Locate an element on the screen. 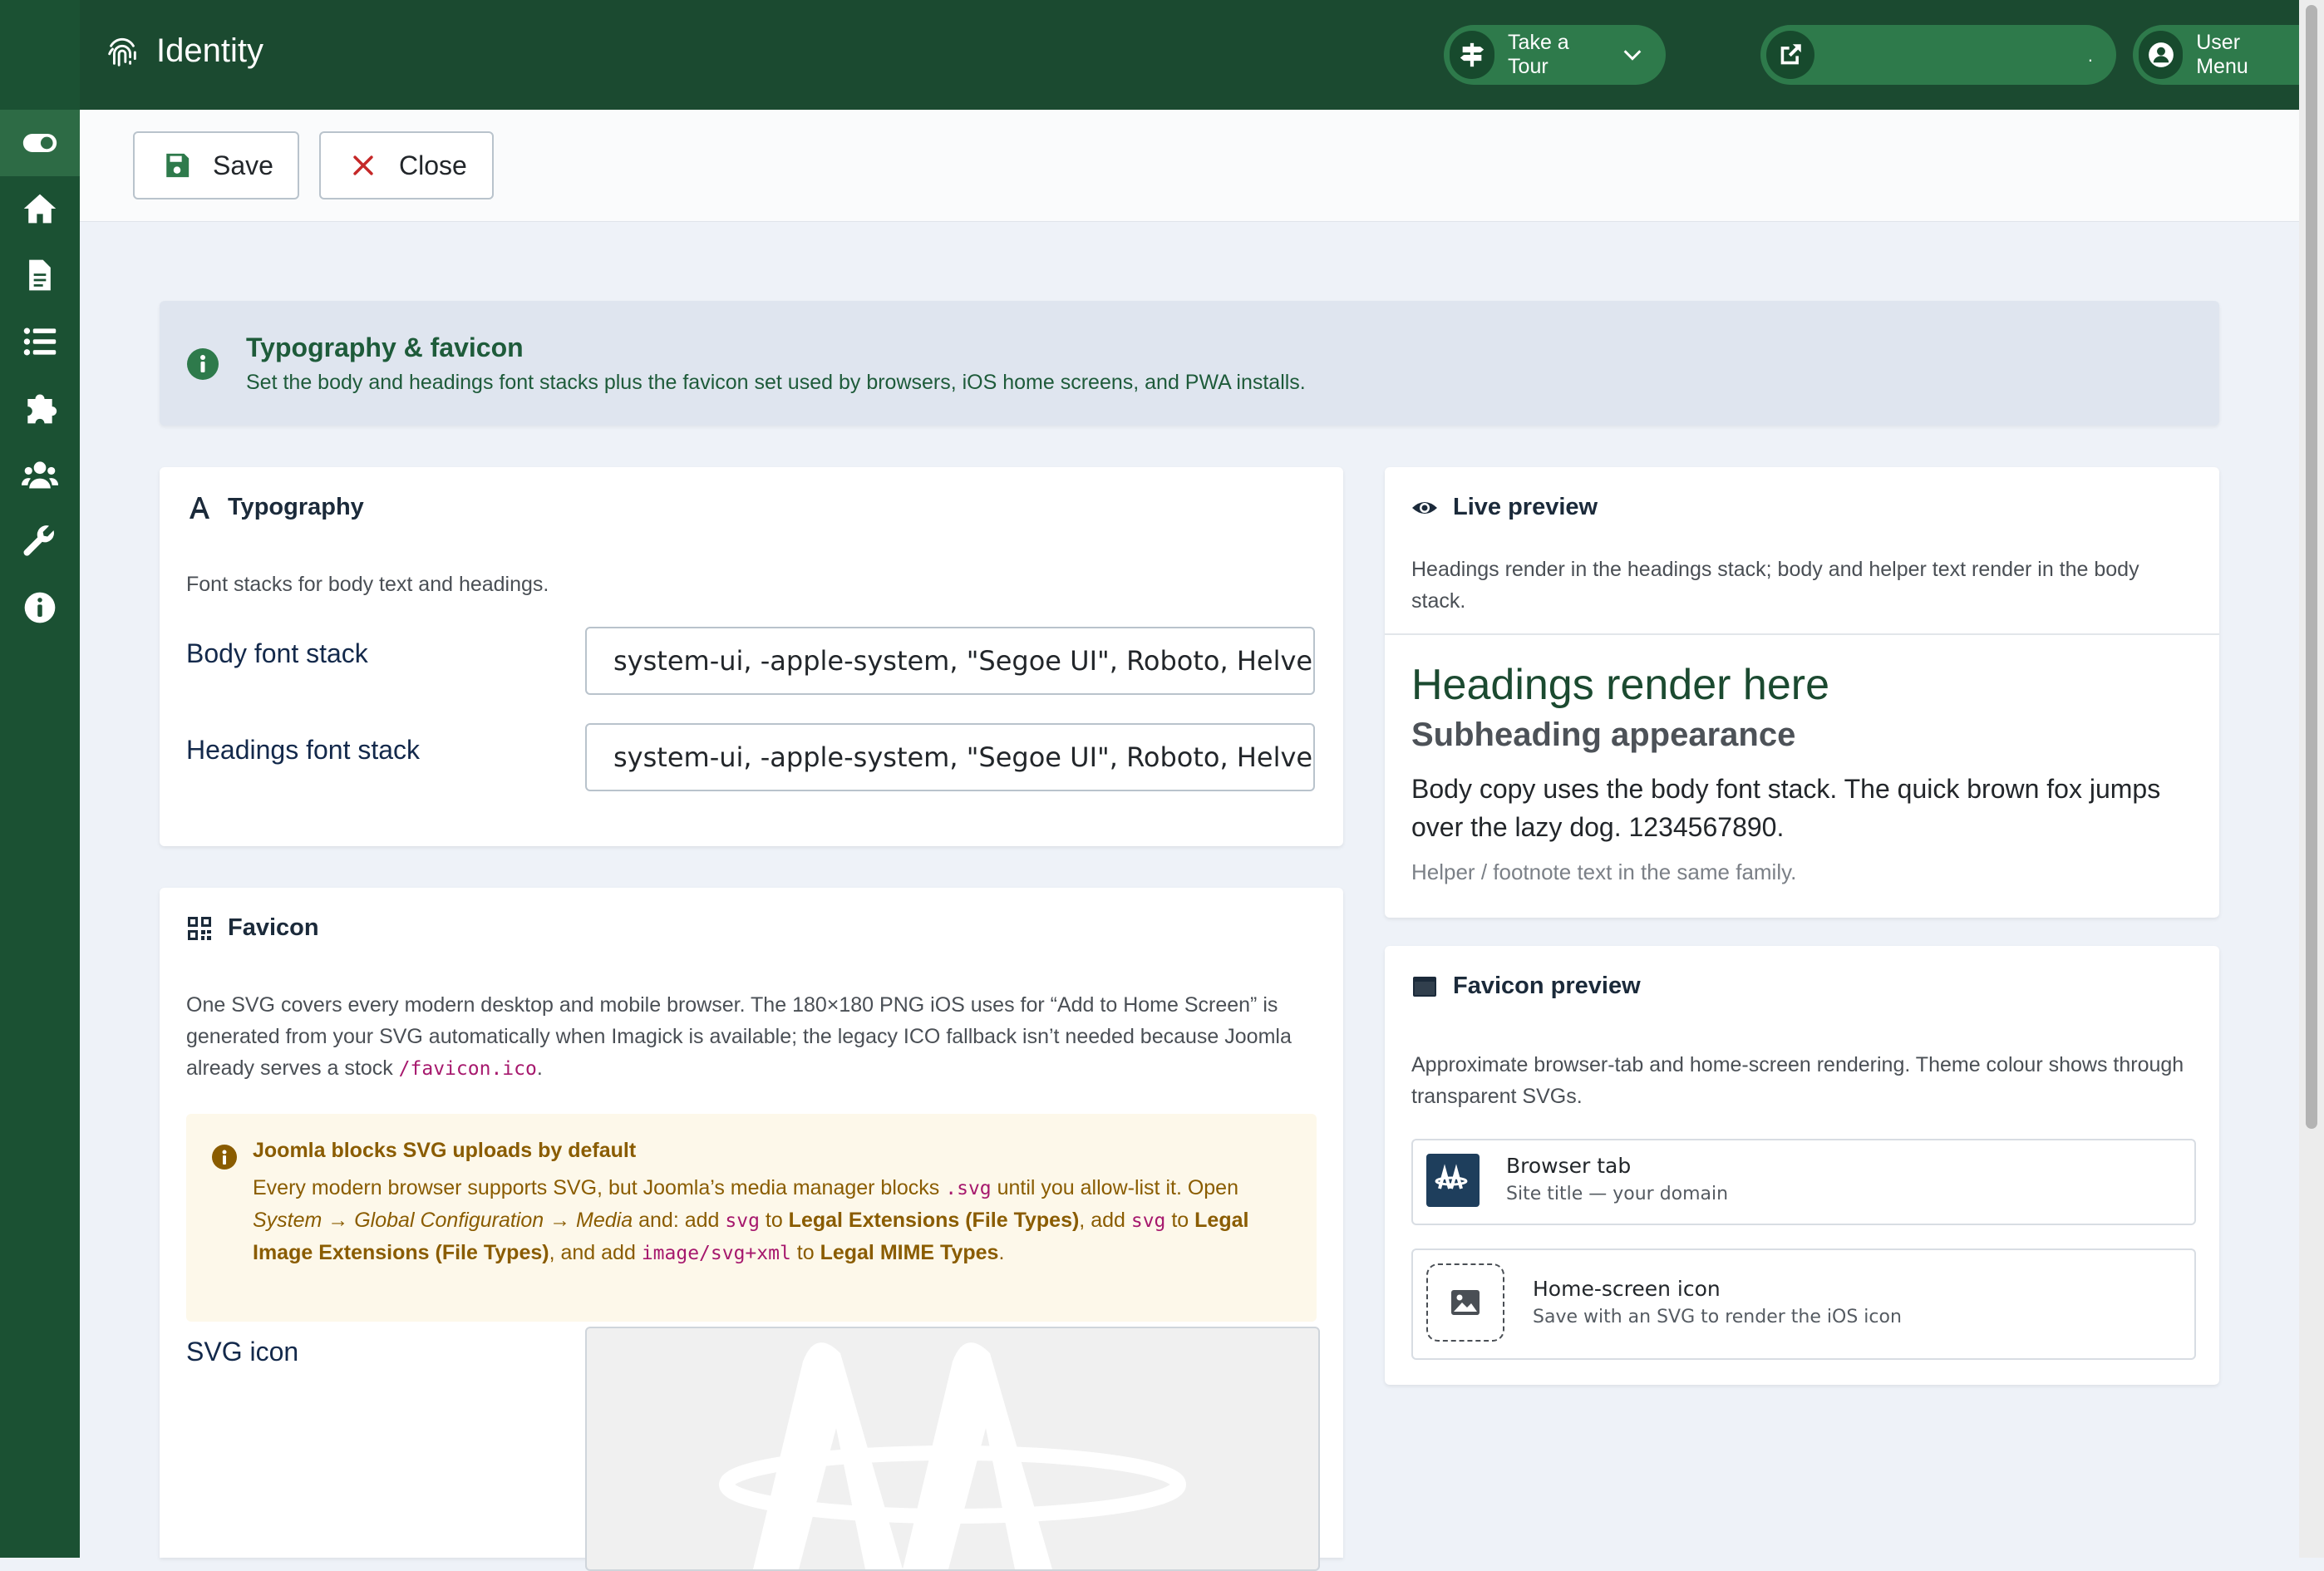 The image size is (2324, 1571). svg-icon-label: SVG icon is located at coordinates (242, 1352).